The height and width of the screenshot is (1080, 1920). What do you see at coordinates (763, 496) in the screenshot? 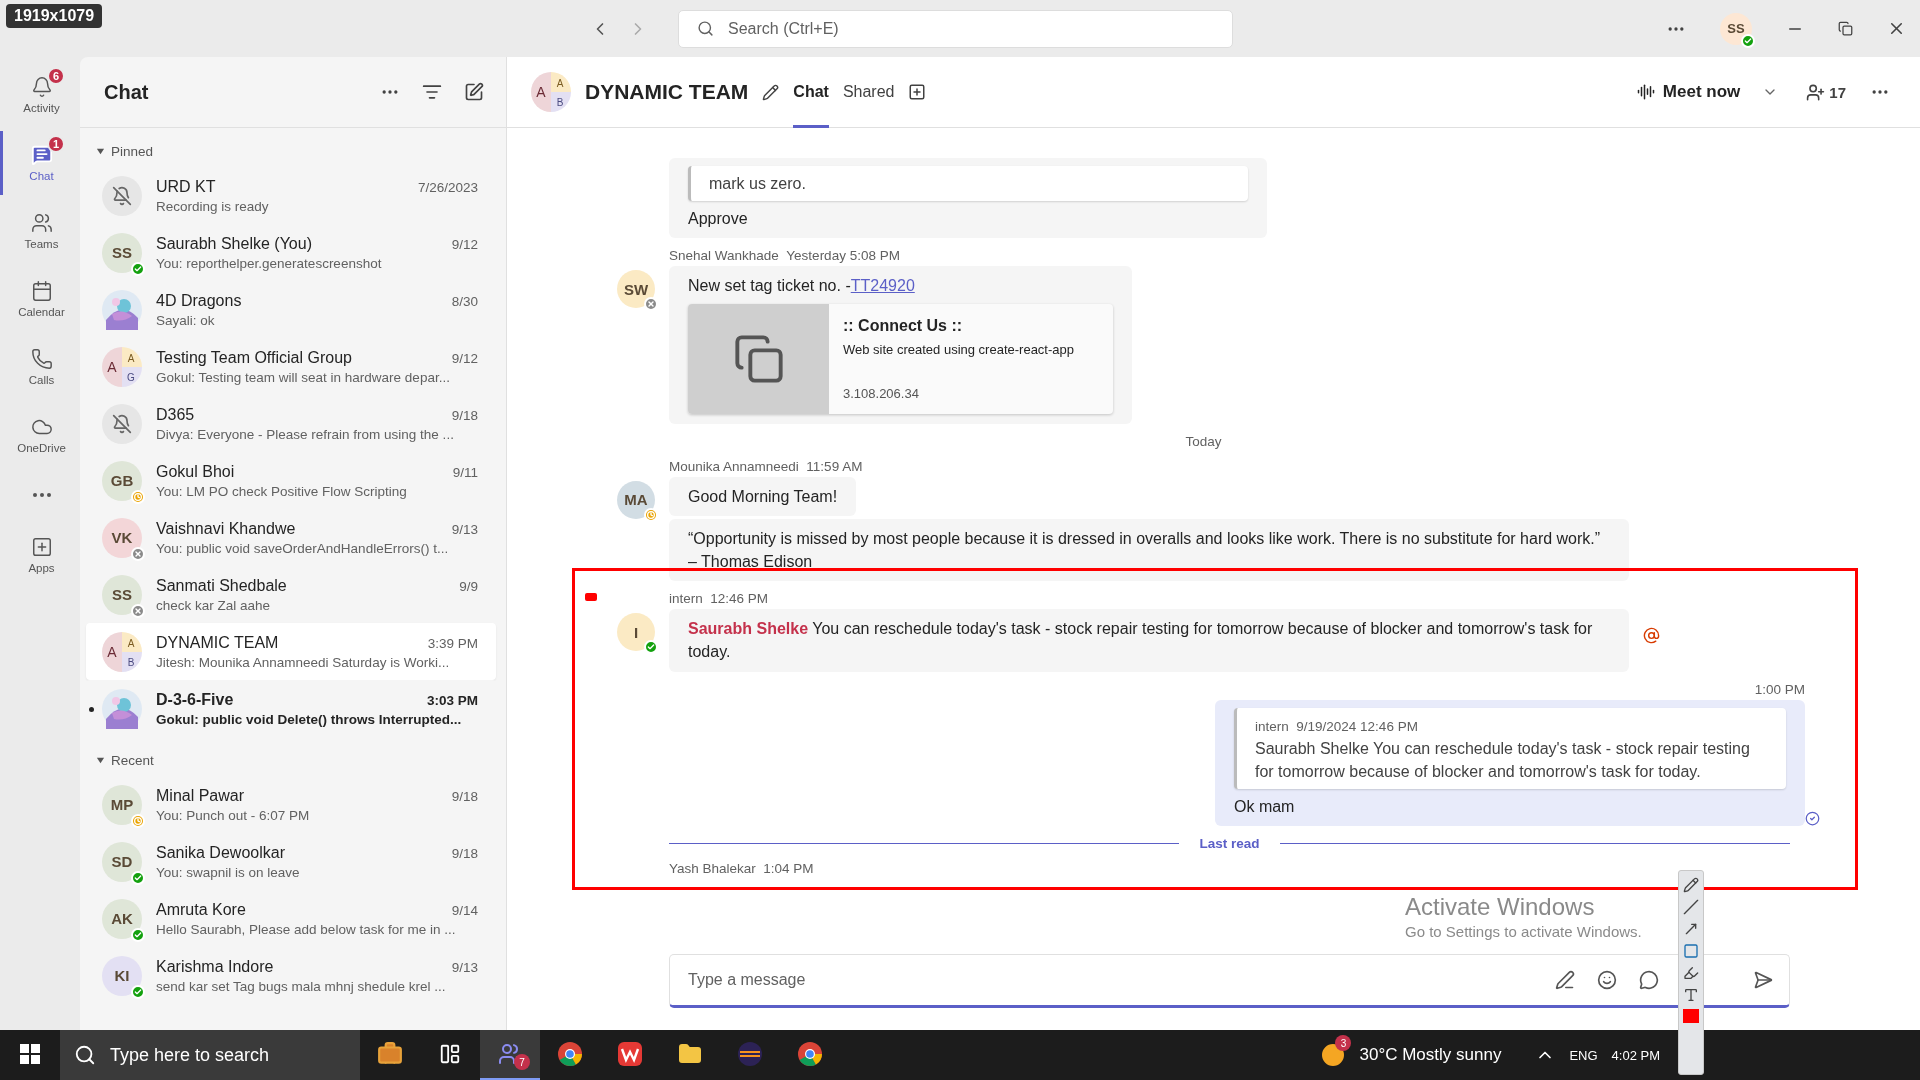
I see `message-bubble: Good Morning Team!` at bounding box center [763, 496].